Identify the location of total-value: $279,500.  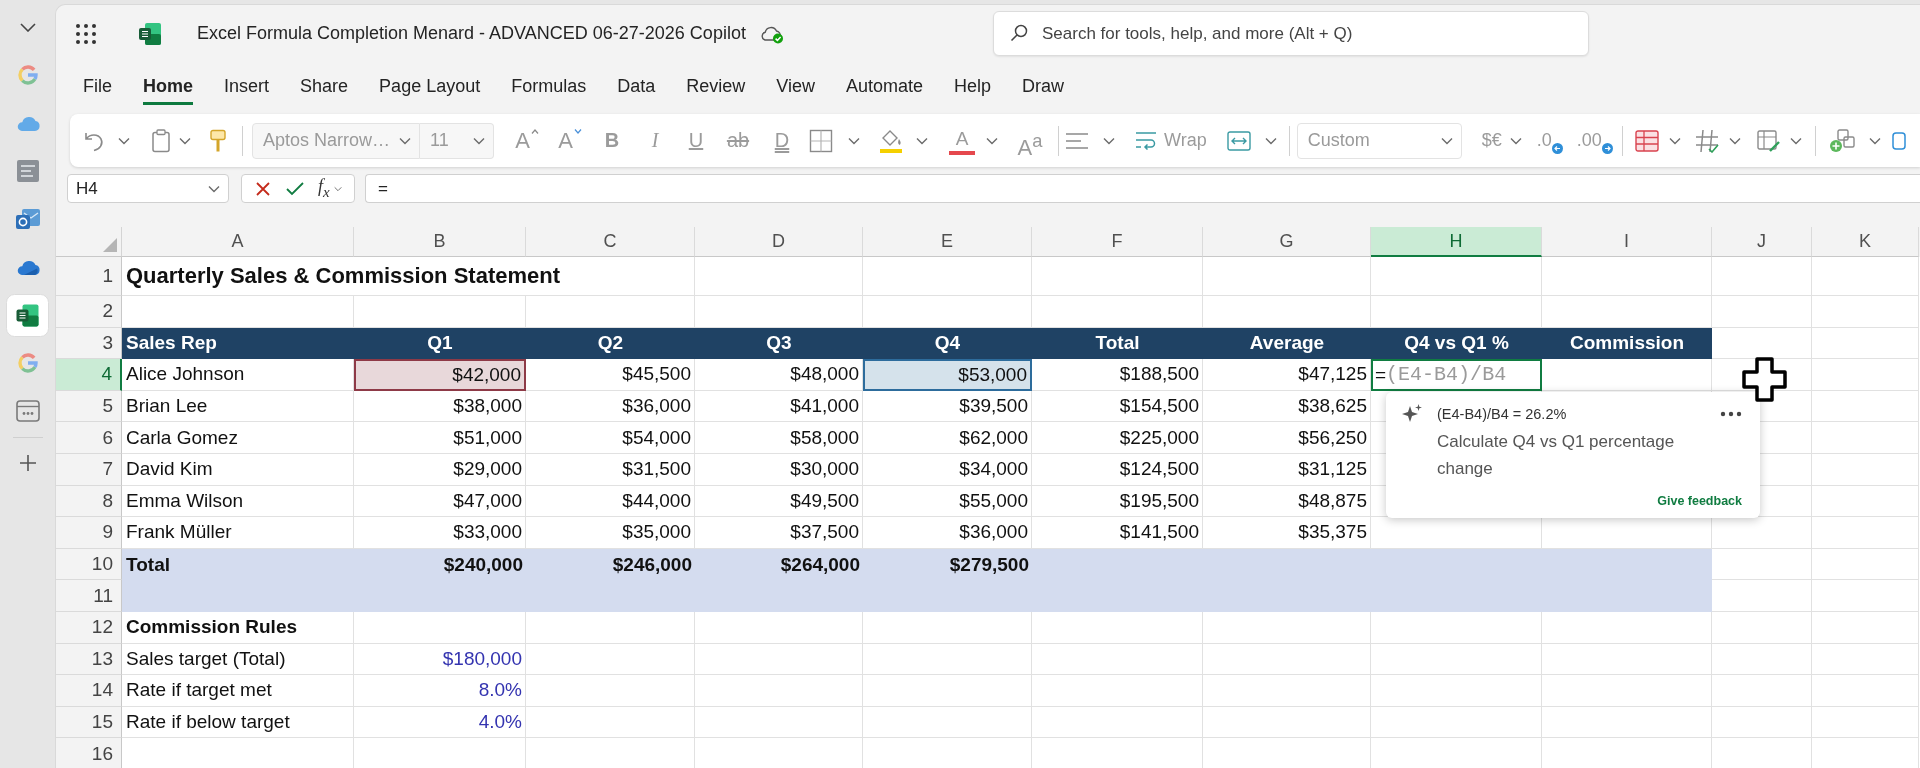
(989, 564).